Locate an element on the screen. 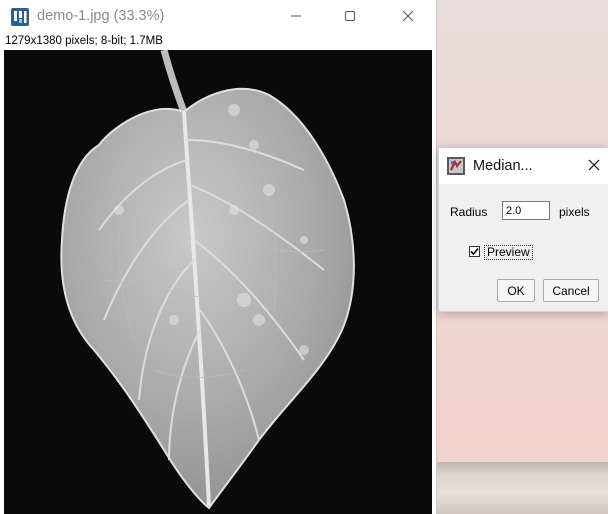 This screenshot has height=514, width=608. maximize-icon is located at coordinates (350, 16).